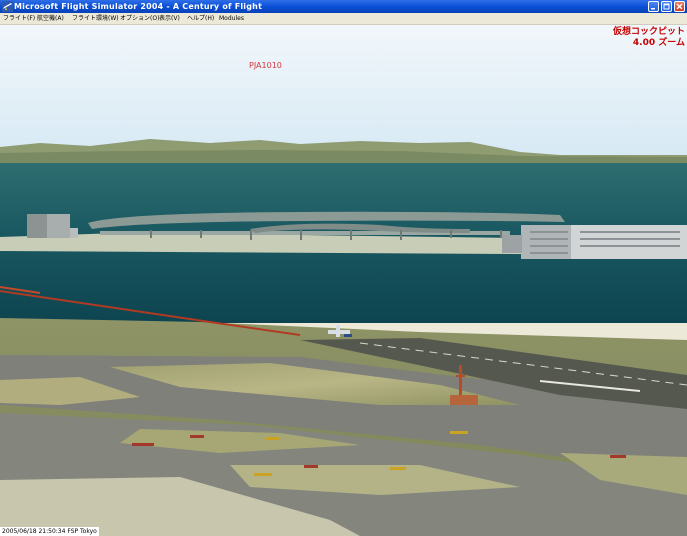 The width and height of the screenshot is (687, 536). I want to click on maximize-icon, so click(666, 6).